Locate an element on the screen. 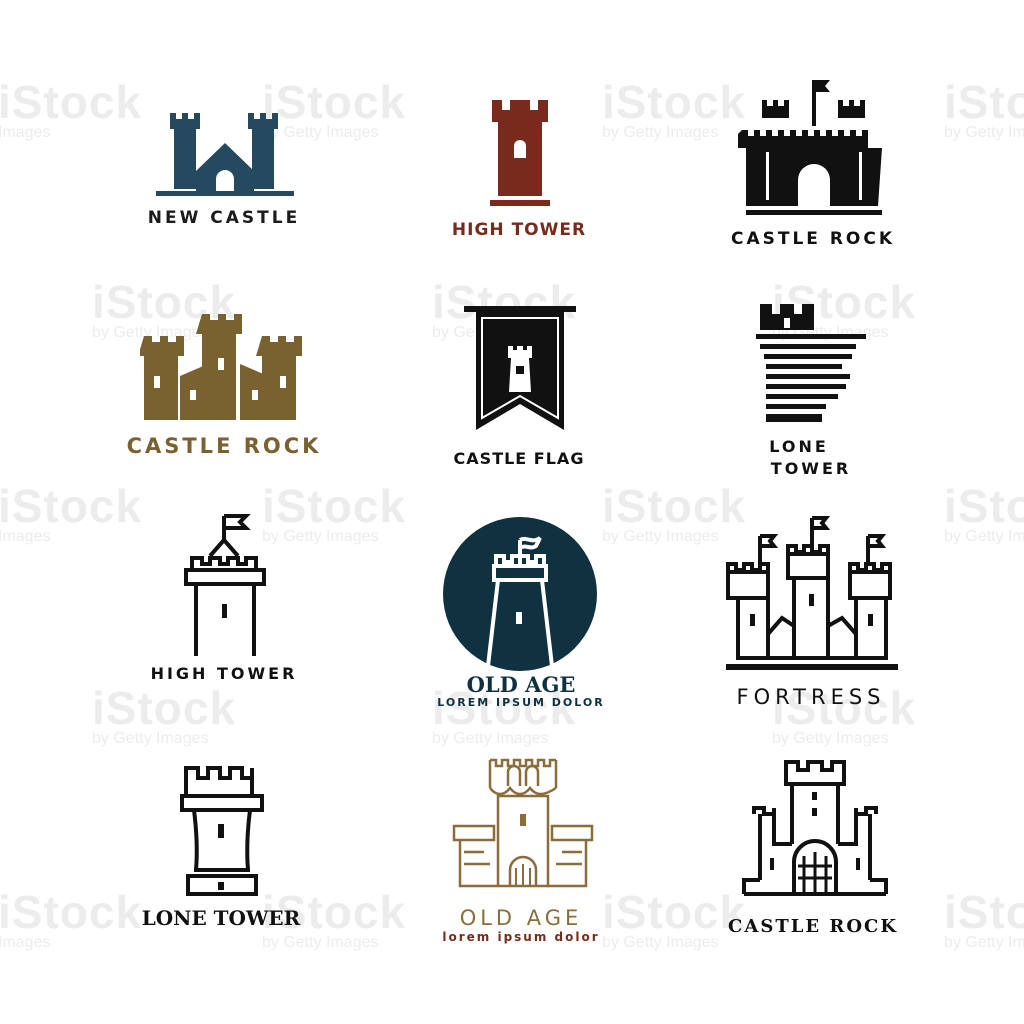  striped-tower-icon is located at coordinates (811, 363).